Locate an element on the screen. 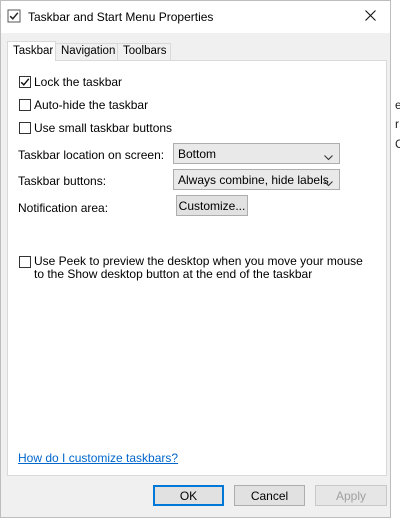  tab-taskbar: Taskbar is located at coordinates (31, 51).